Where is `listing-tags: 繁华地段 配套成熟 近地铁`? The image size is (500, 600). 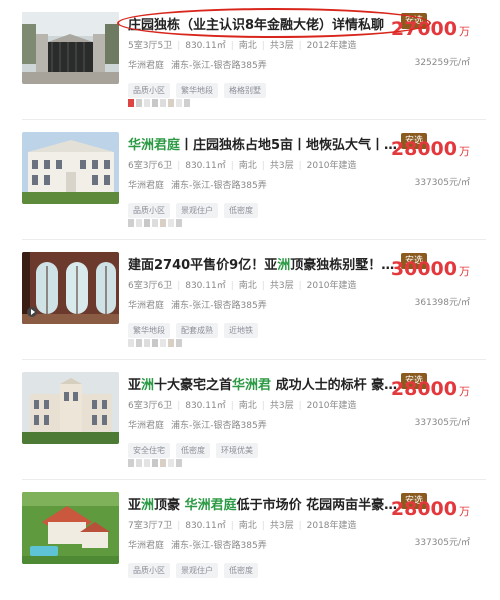 listing-tags: 繁华地段 配套成熟 近地铁 is located at coordinates (196, 328).